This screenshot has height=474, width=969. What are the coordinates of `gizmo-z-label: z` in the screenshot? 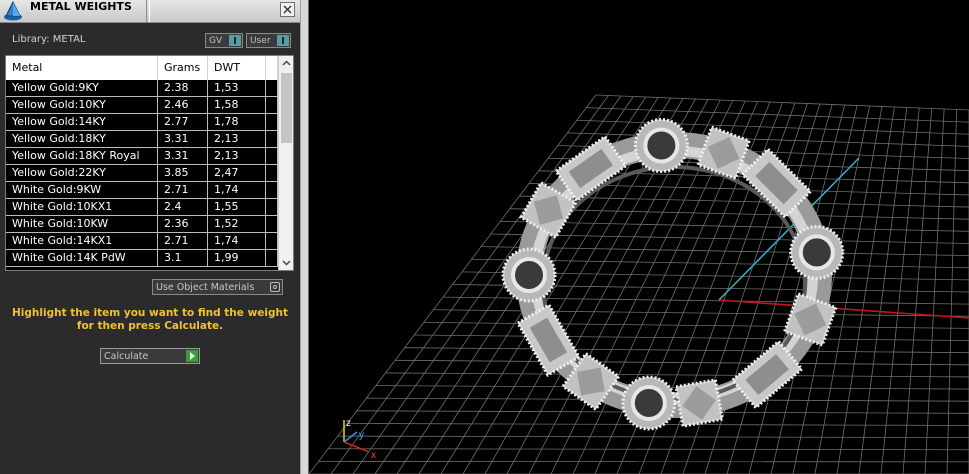 It's located at (348, 423).